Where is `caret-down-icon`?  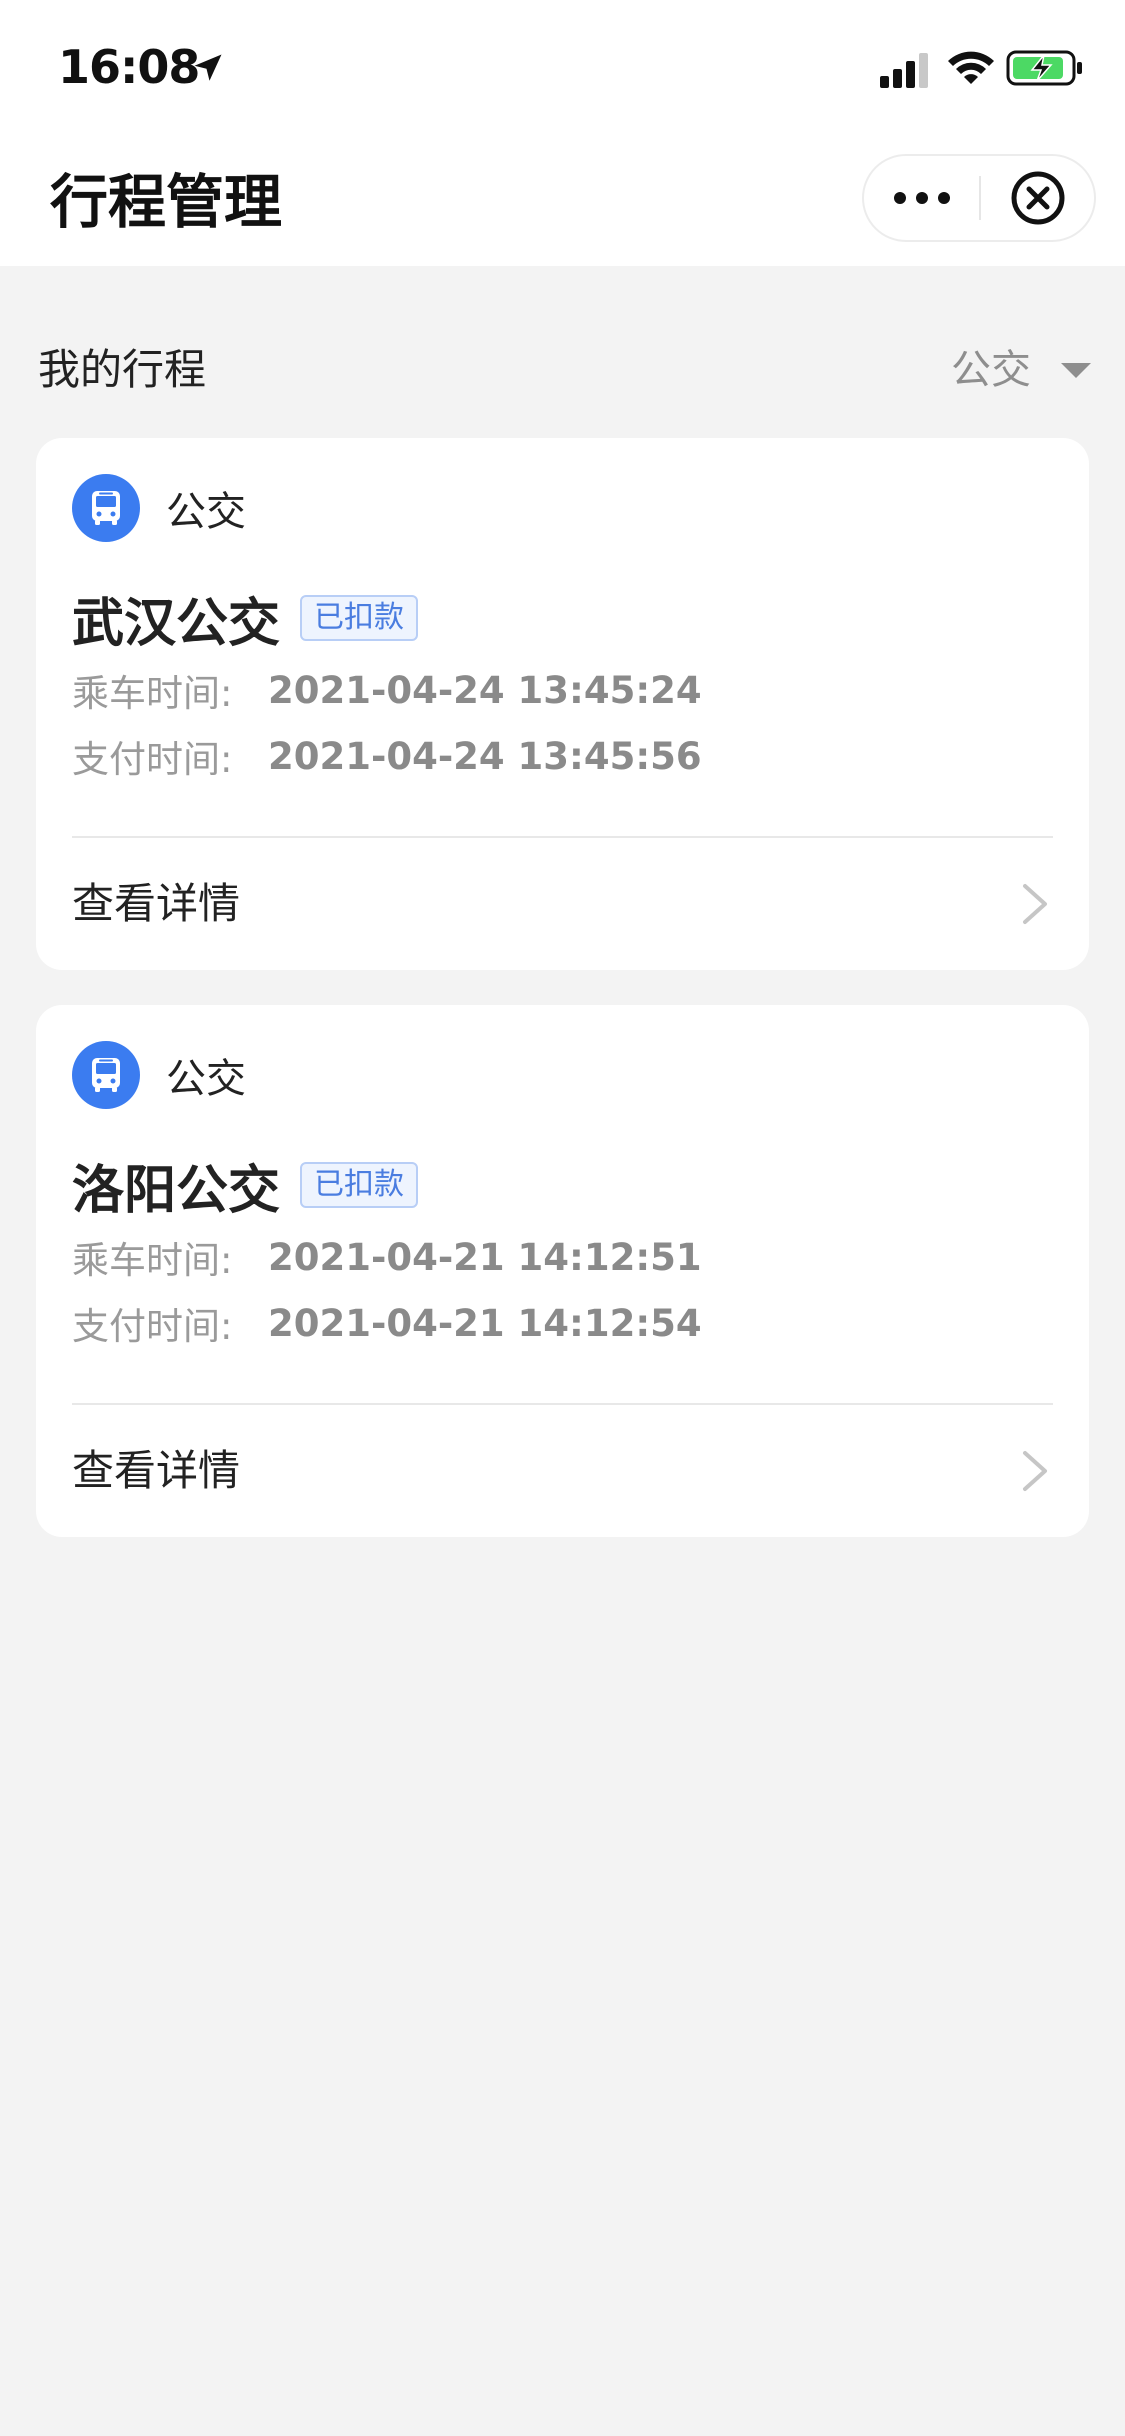
caret-down-icon is located at coordinates (1076, 370).